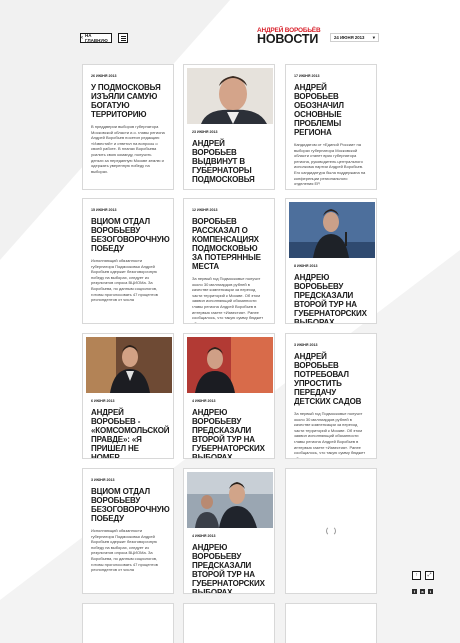  I want to click on fullscreen-button: ⤢, so click(429, 575).